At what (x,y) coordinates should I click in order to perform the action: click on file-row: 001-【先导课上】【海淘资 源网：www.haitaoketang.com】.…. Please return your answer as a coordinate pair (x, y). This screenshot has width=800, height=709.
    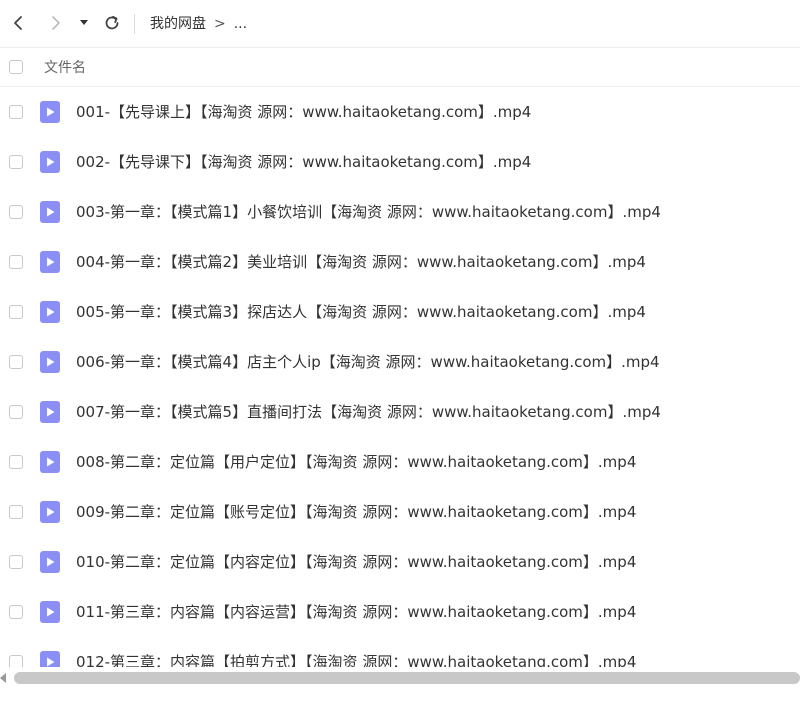
    Looking at the image, I should click on (400, 112).